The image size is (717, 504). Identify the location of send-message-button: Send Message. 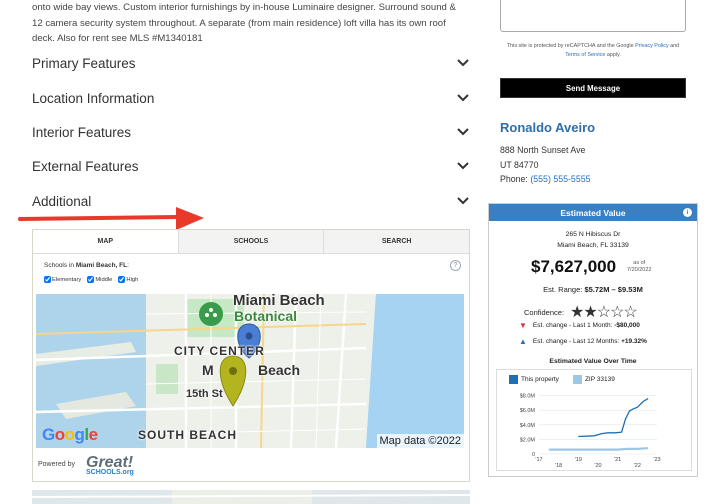
(593, 88).